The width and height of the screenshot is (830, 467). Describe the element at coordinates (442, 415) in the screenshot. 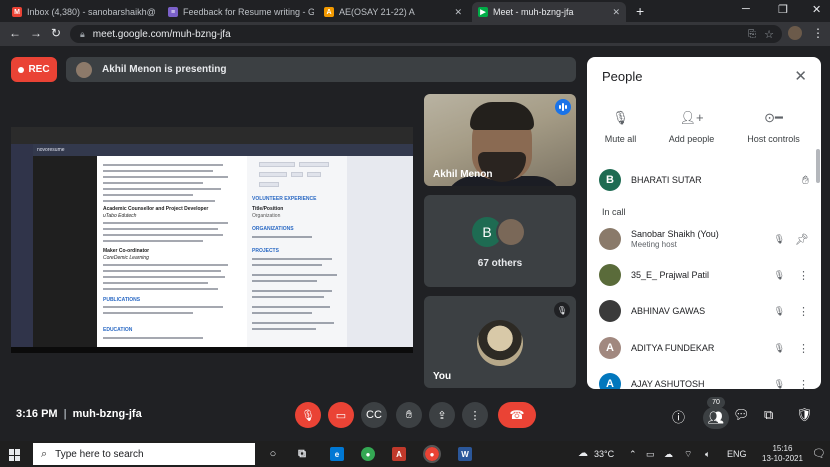

I see `present-button: ⇪` at that location.